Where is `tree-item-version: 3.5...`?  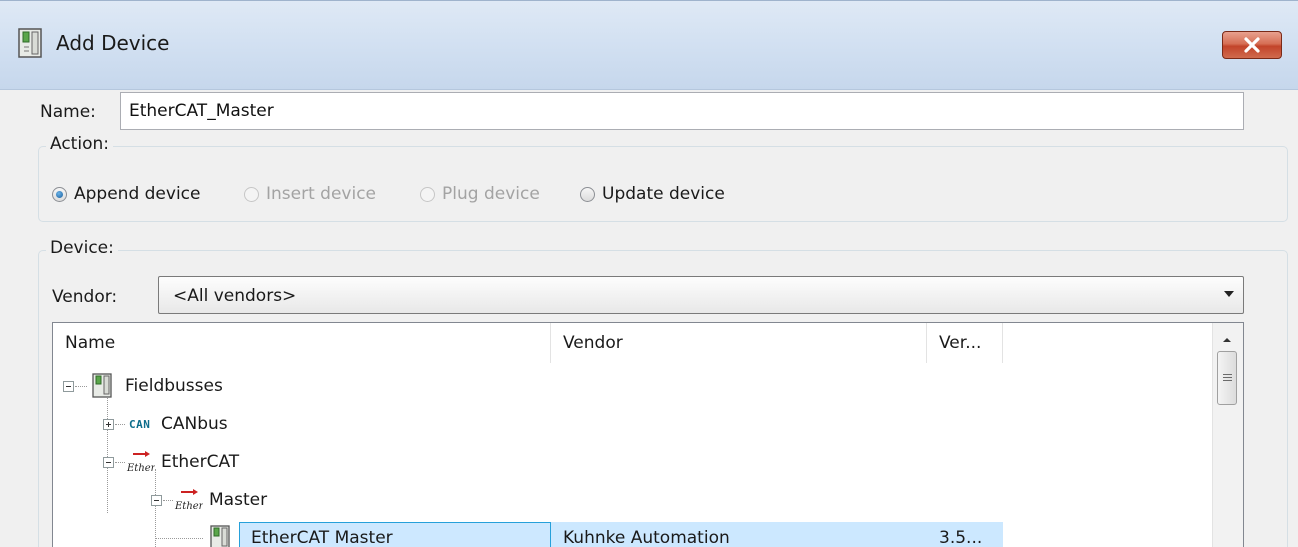
tree-item-version: 3.5... is located at coordinates (961, 537).